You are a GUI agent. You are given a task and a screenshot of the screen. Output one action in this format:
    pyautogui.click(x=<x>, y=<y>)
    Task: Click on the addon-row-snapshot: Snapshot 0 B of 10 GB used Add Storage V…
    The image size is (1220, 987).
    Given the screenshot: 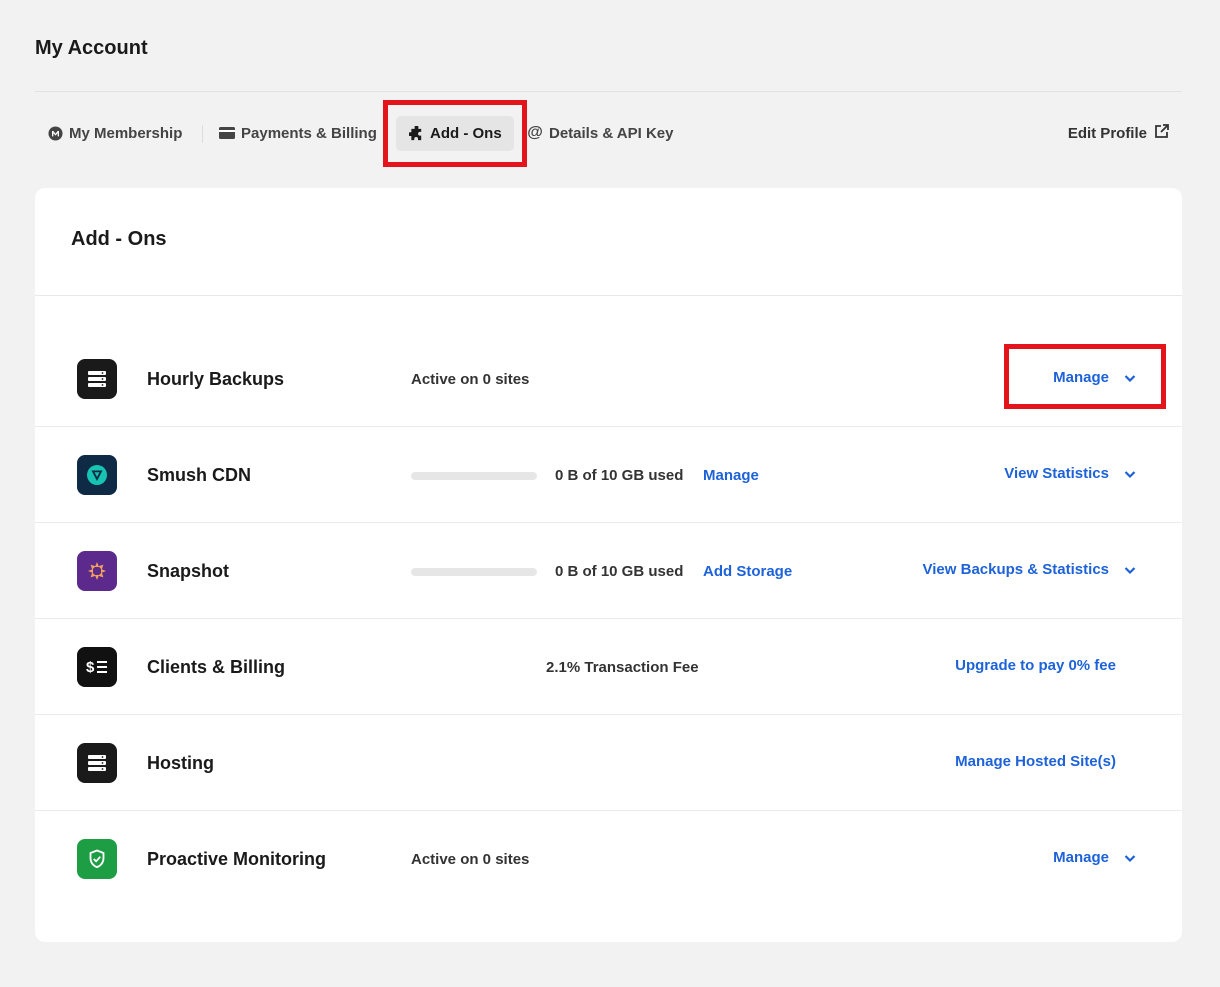 What is the action you would take?
    pyautogui.click(x=608, y=571)
    